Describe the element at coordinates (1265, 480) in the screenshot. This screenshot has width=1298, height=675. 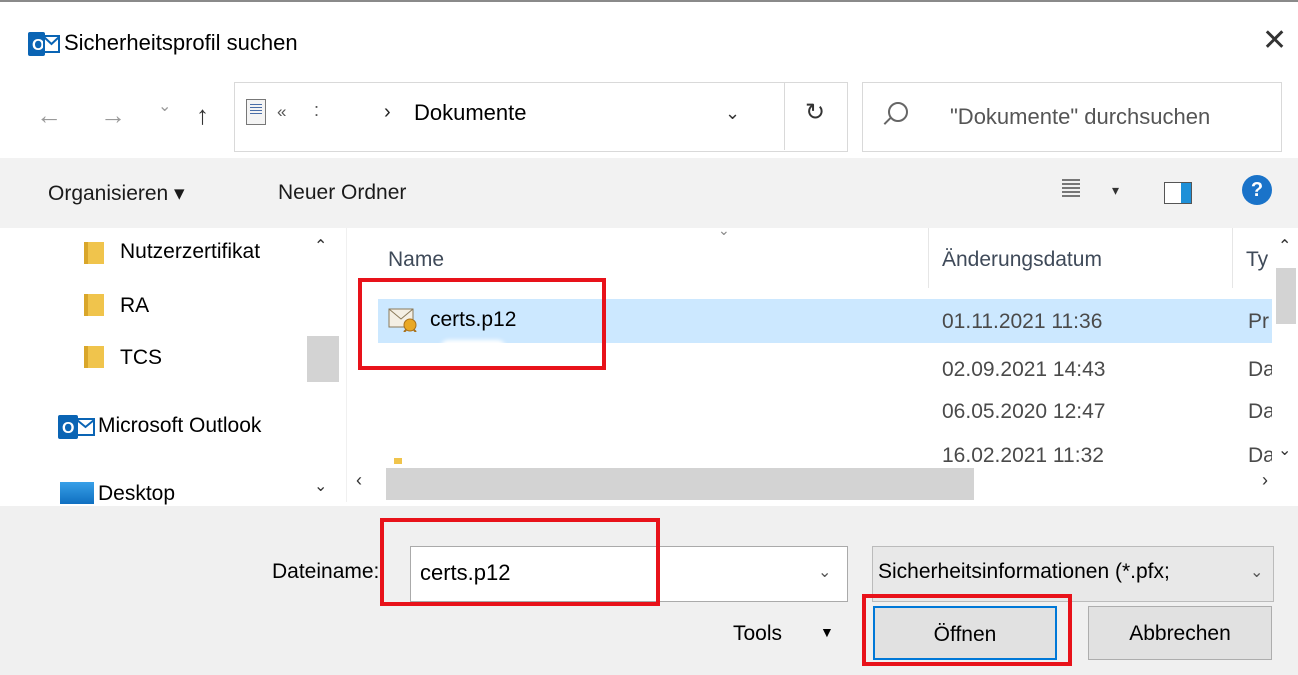
I see `filelist-scroll-right-icon: ›` at that location.